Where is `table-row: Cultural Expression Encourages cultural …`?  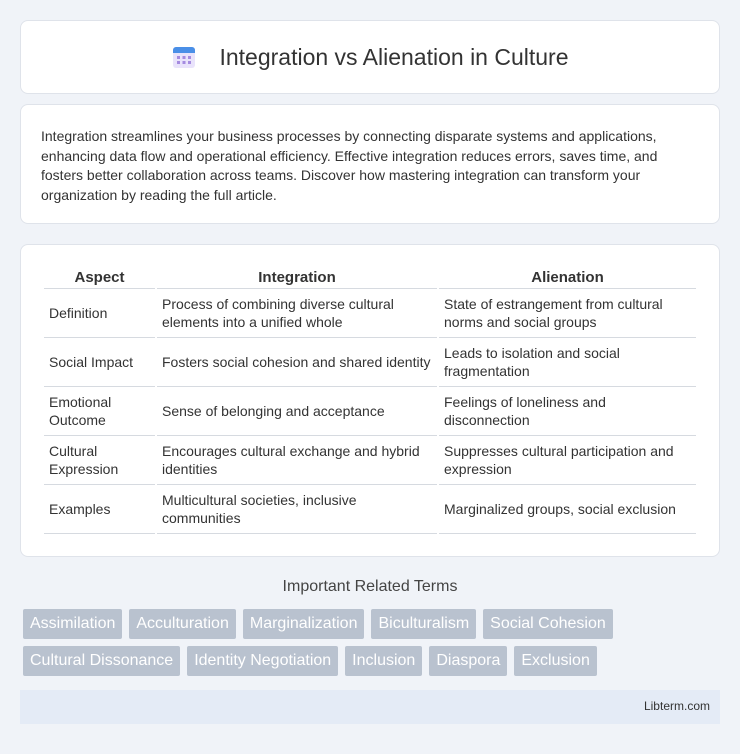
table-row: Cultural Expression Encourages cultural … is located at coordinates (370, 460).